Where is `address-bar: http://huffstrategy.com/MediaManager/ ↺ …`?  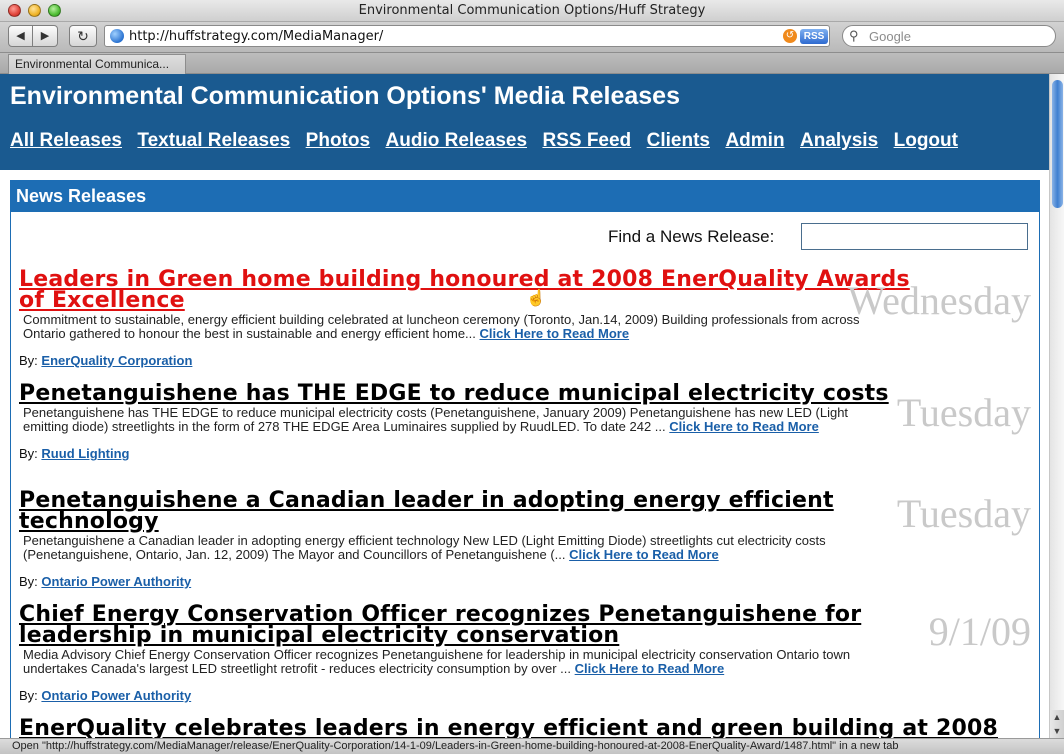 address-bar: http://huffstrategy.com/MediaManager/ ↺ … is located at coordinates (467, 36).